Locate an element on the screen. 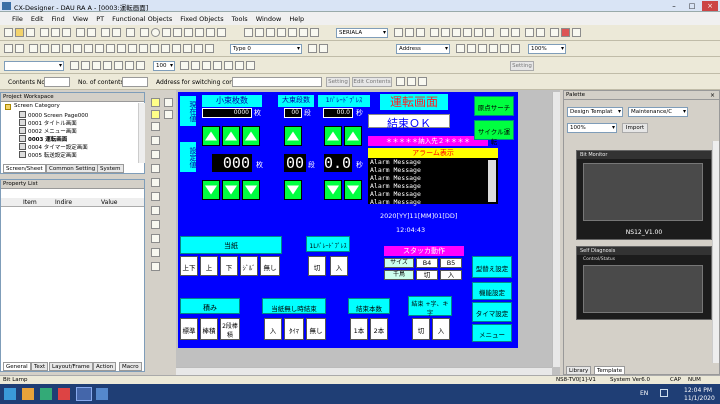  small-digit1-down-button is located at coordinates (211, 190).